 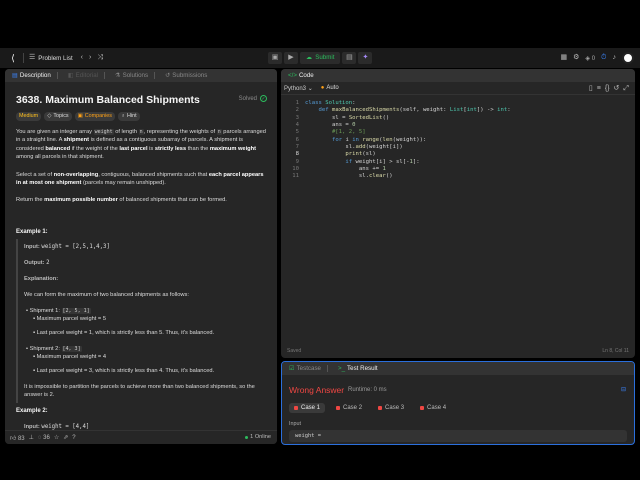 I want to click on code-line: ans = 0, so click(x=408, y=125).